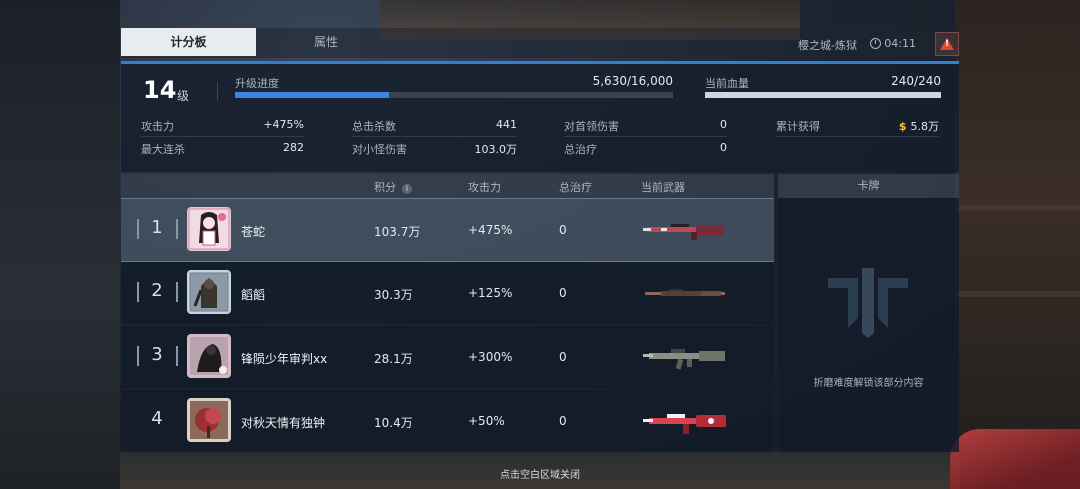 Image resolution: width=1080 pixels, height=489 pixels. Describe the element at coordinates (857, 126) in the screenshot. I see `stat-earned: 累计获得 $5.8万` at that location.